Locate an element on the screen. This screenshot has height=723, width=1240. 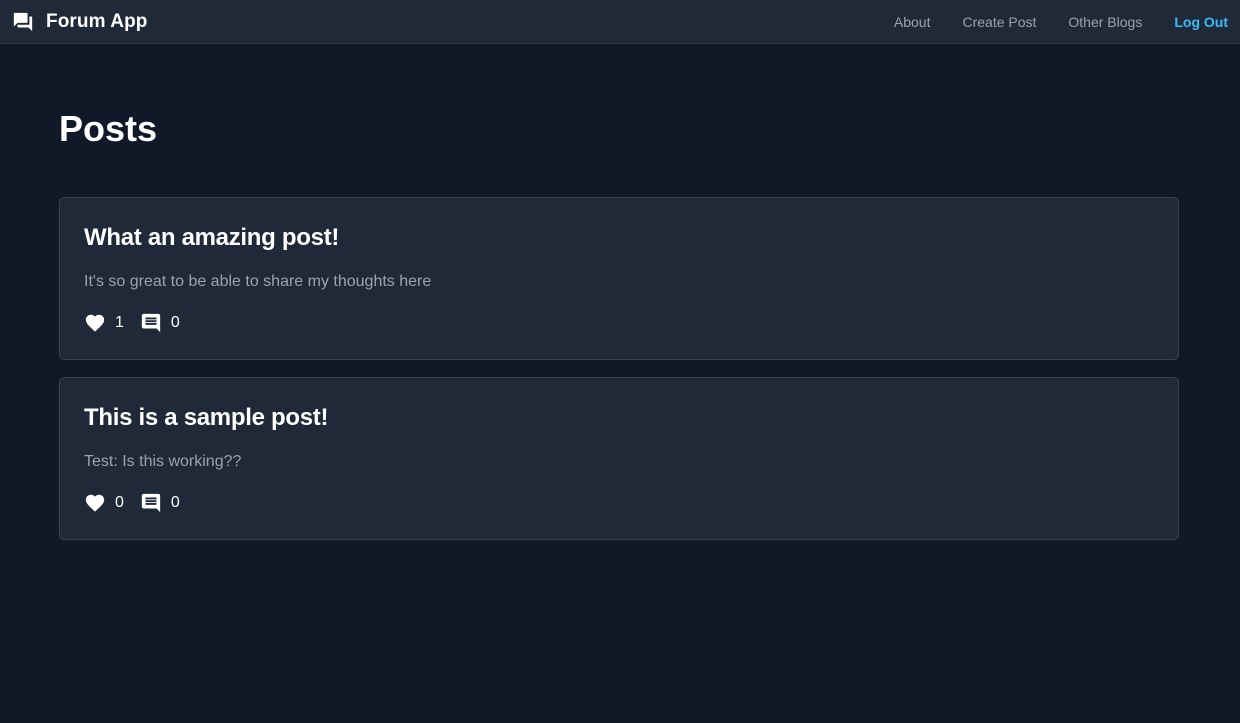
forum-chat-icon is located at coordinates (23, 22).